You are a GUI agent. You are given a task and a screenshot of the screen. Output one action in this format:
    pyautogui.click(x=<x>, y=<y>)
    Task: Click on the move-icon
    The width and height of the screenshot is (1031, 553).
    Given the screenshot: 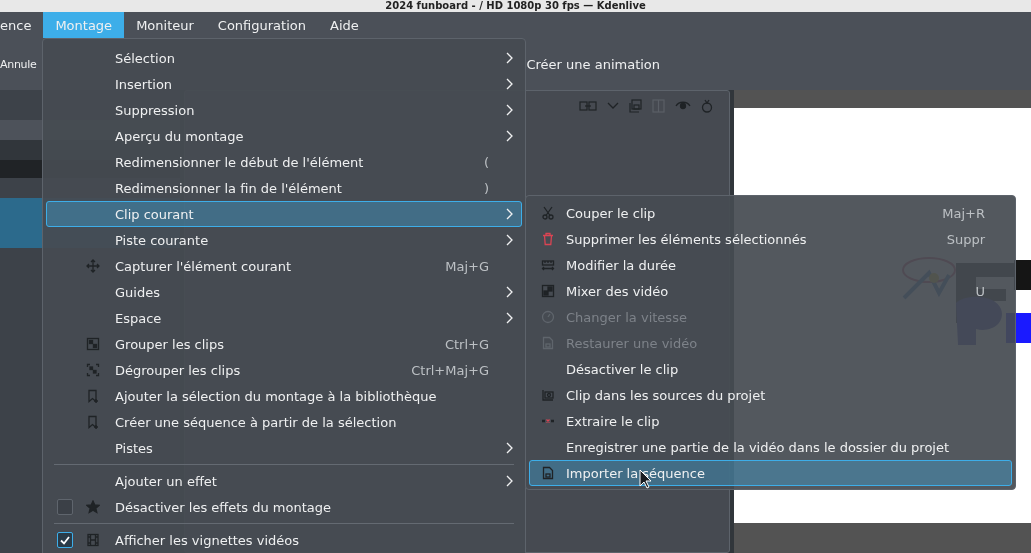 What is the action you would take?
    pyautogui.click(x=93, y=266)
    